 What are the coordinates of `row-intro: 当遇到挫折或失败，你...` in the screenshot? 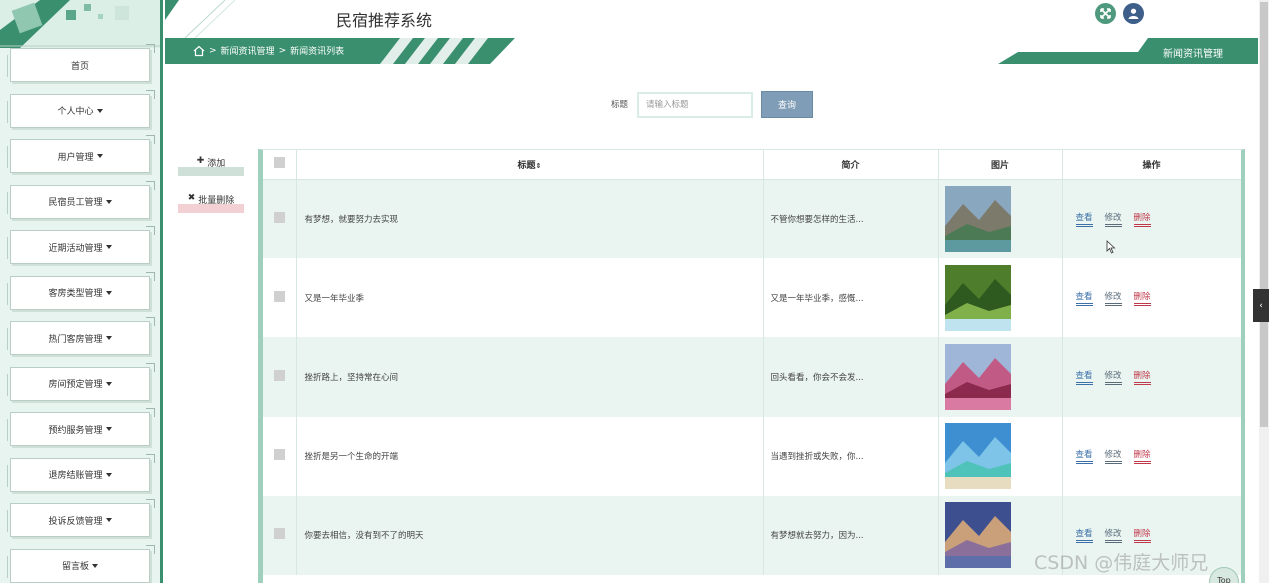 It's located at (851, 456).